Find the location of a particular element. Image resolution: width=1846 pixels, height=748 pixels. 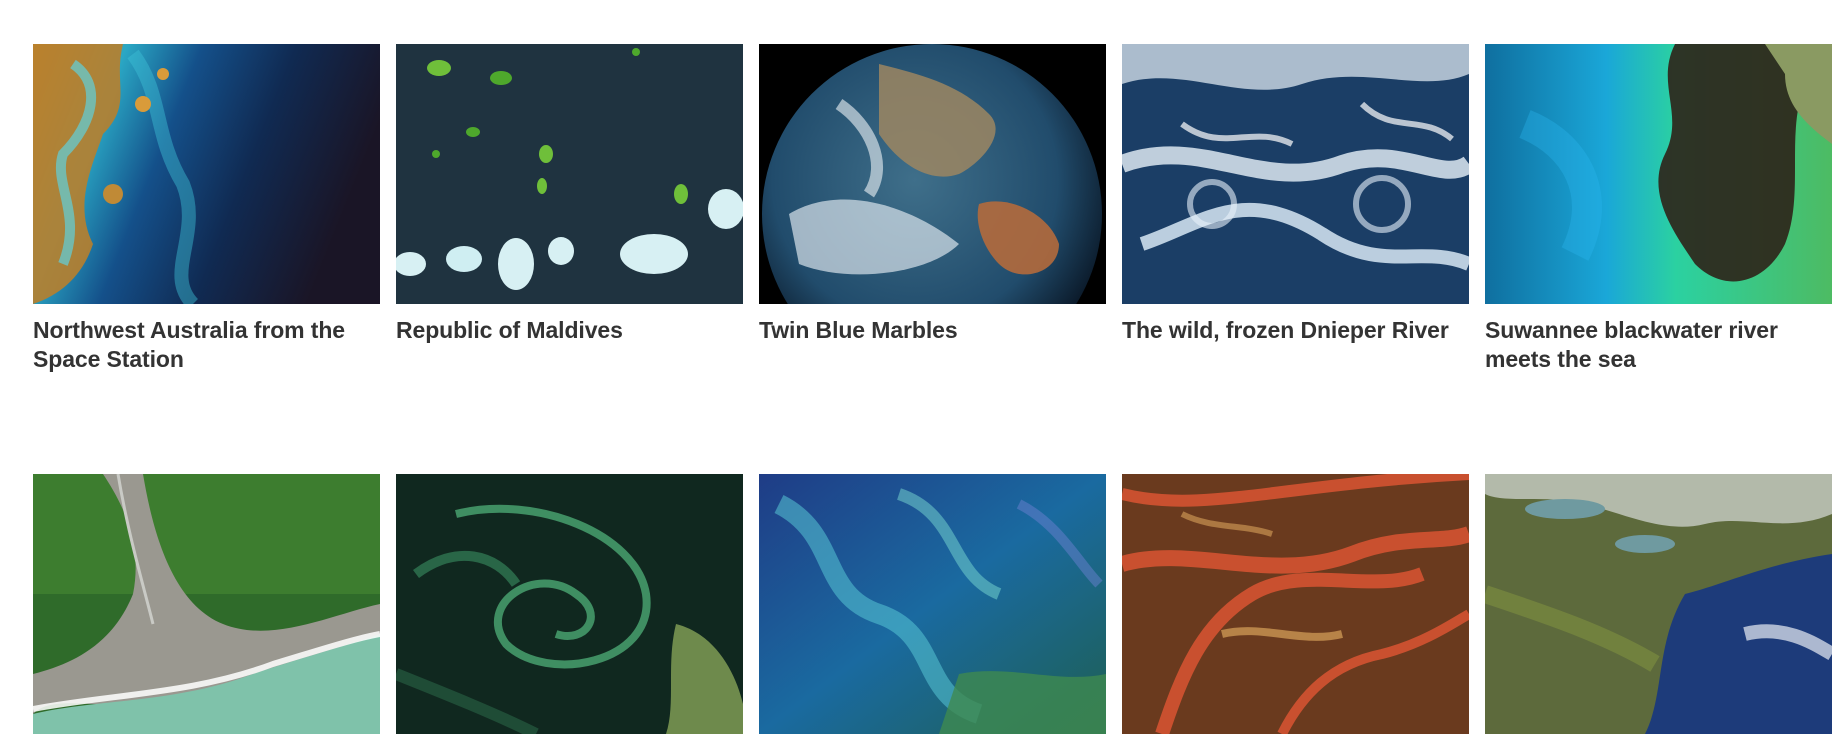

card-title: The wild, frozen Dnieper River is located at coordinates (1295, 330).